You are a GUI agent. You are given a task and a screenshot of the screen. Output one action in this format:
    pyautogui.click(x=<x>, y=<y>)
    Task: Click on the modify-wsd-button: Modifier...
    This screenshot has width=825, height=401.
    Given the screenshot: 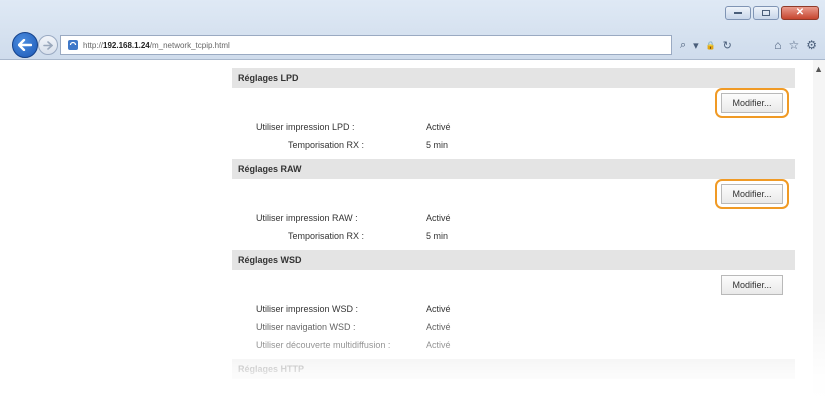 What is the action you would take?
    pyautogui.click(x=752, y=285)
    